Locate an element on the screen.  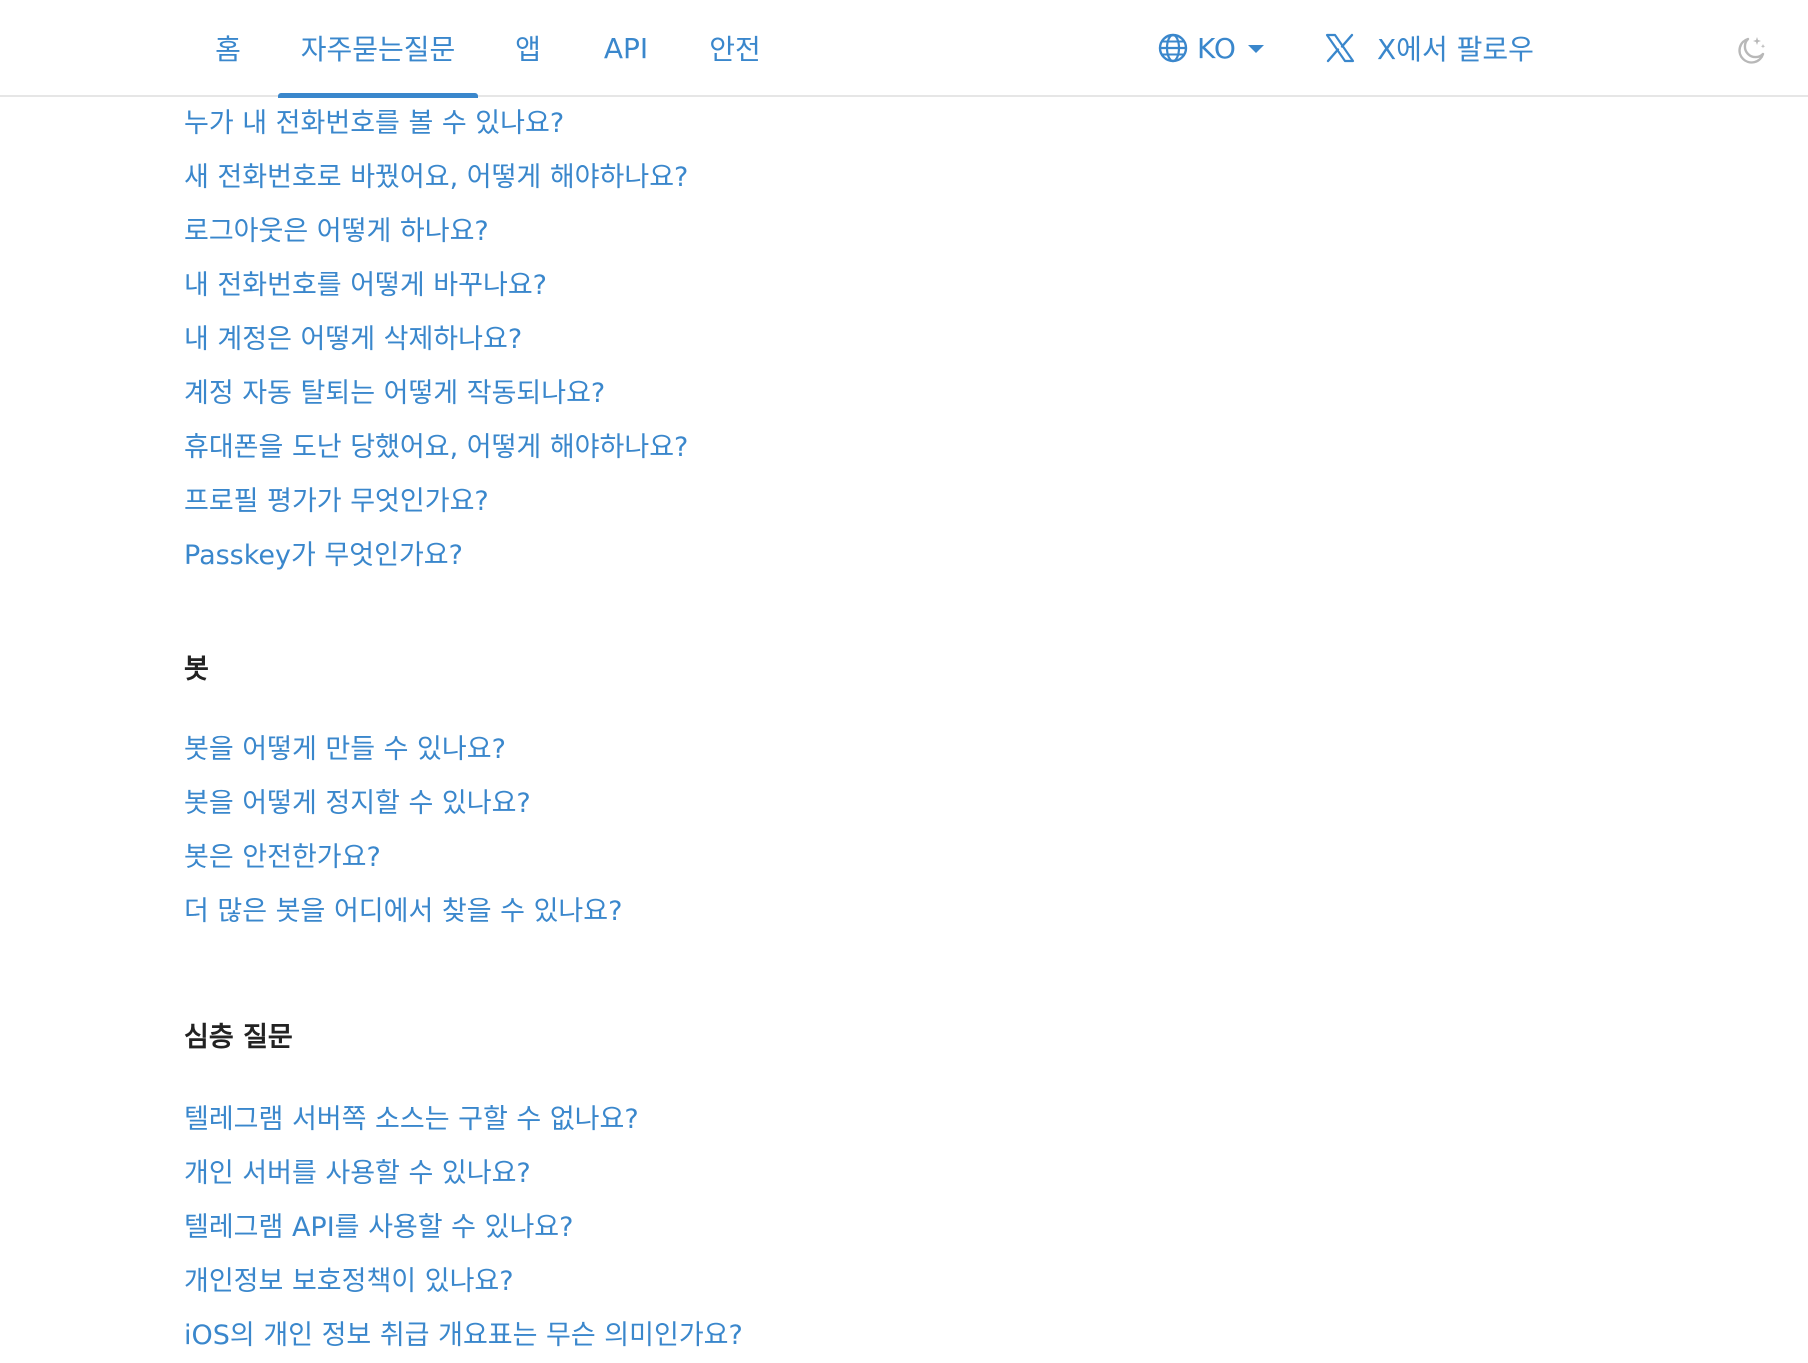
faq-link: 텔레그램 API를 사용할 수 있나요? is located at coordinates (884, 1228).